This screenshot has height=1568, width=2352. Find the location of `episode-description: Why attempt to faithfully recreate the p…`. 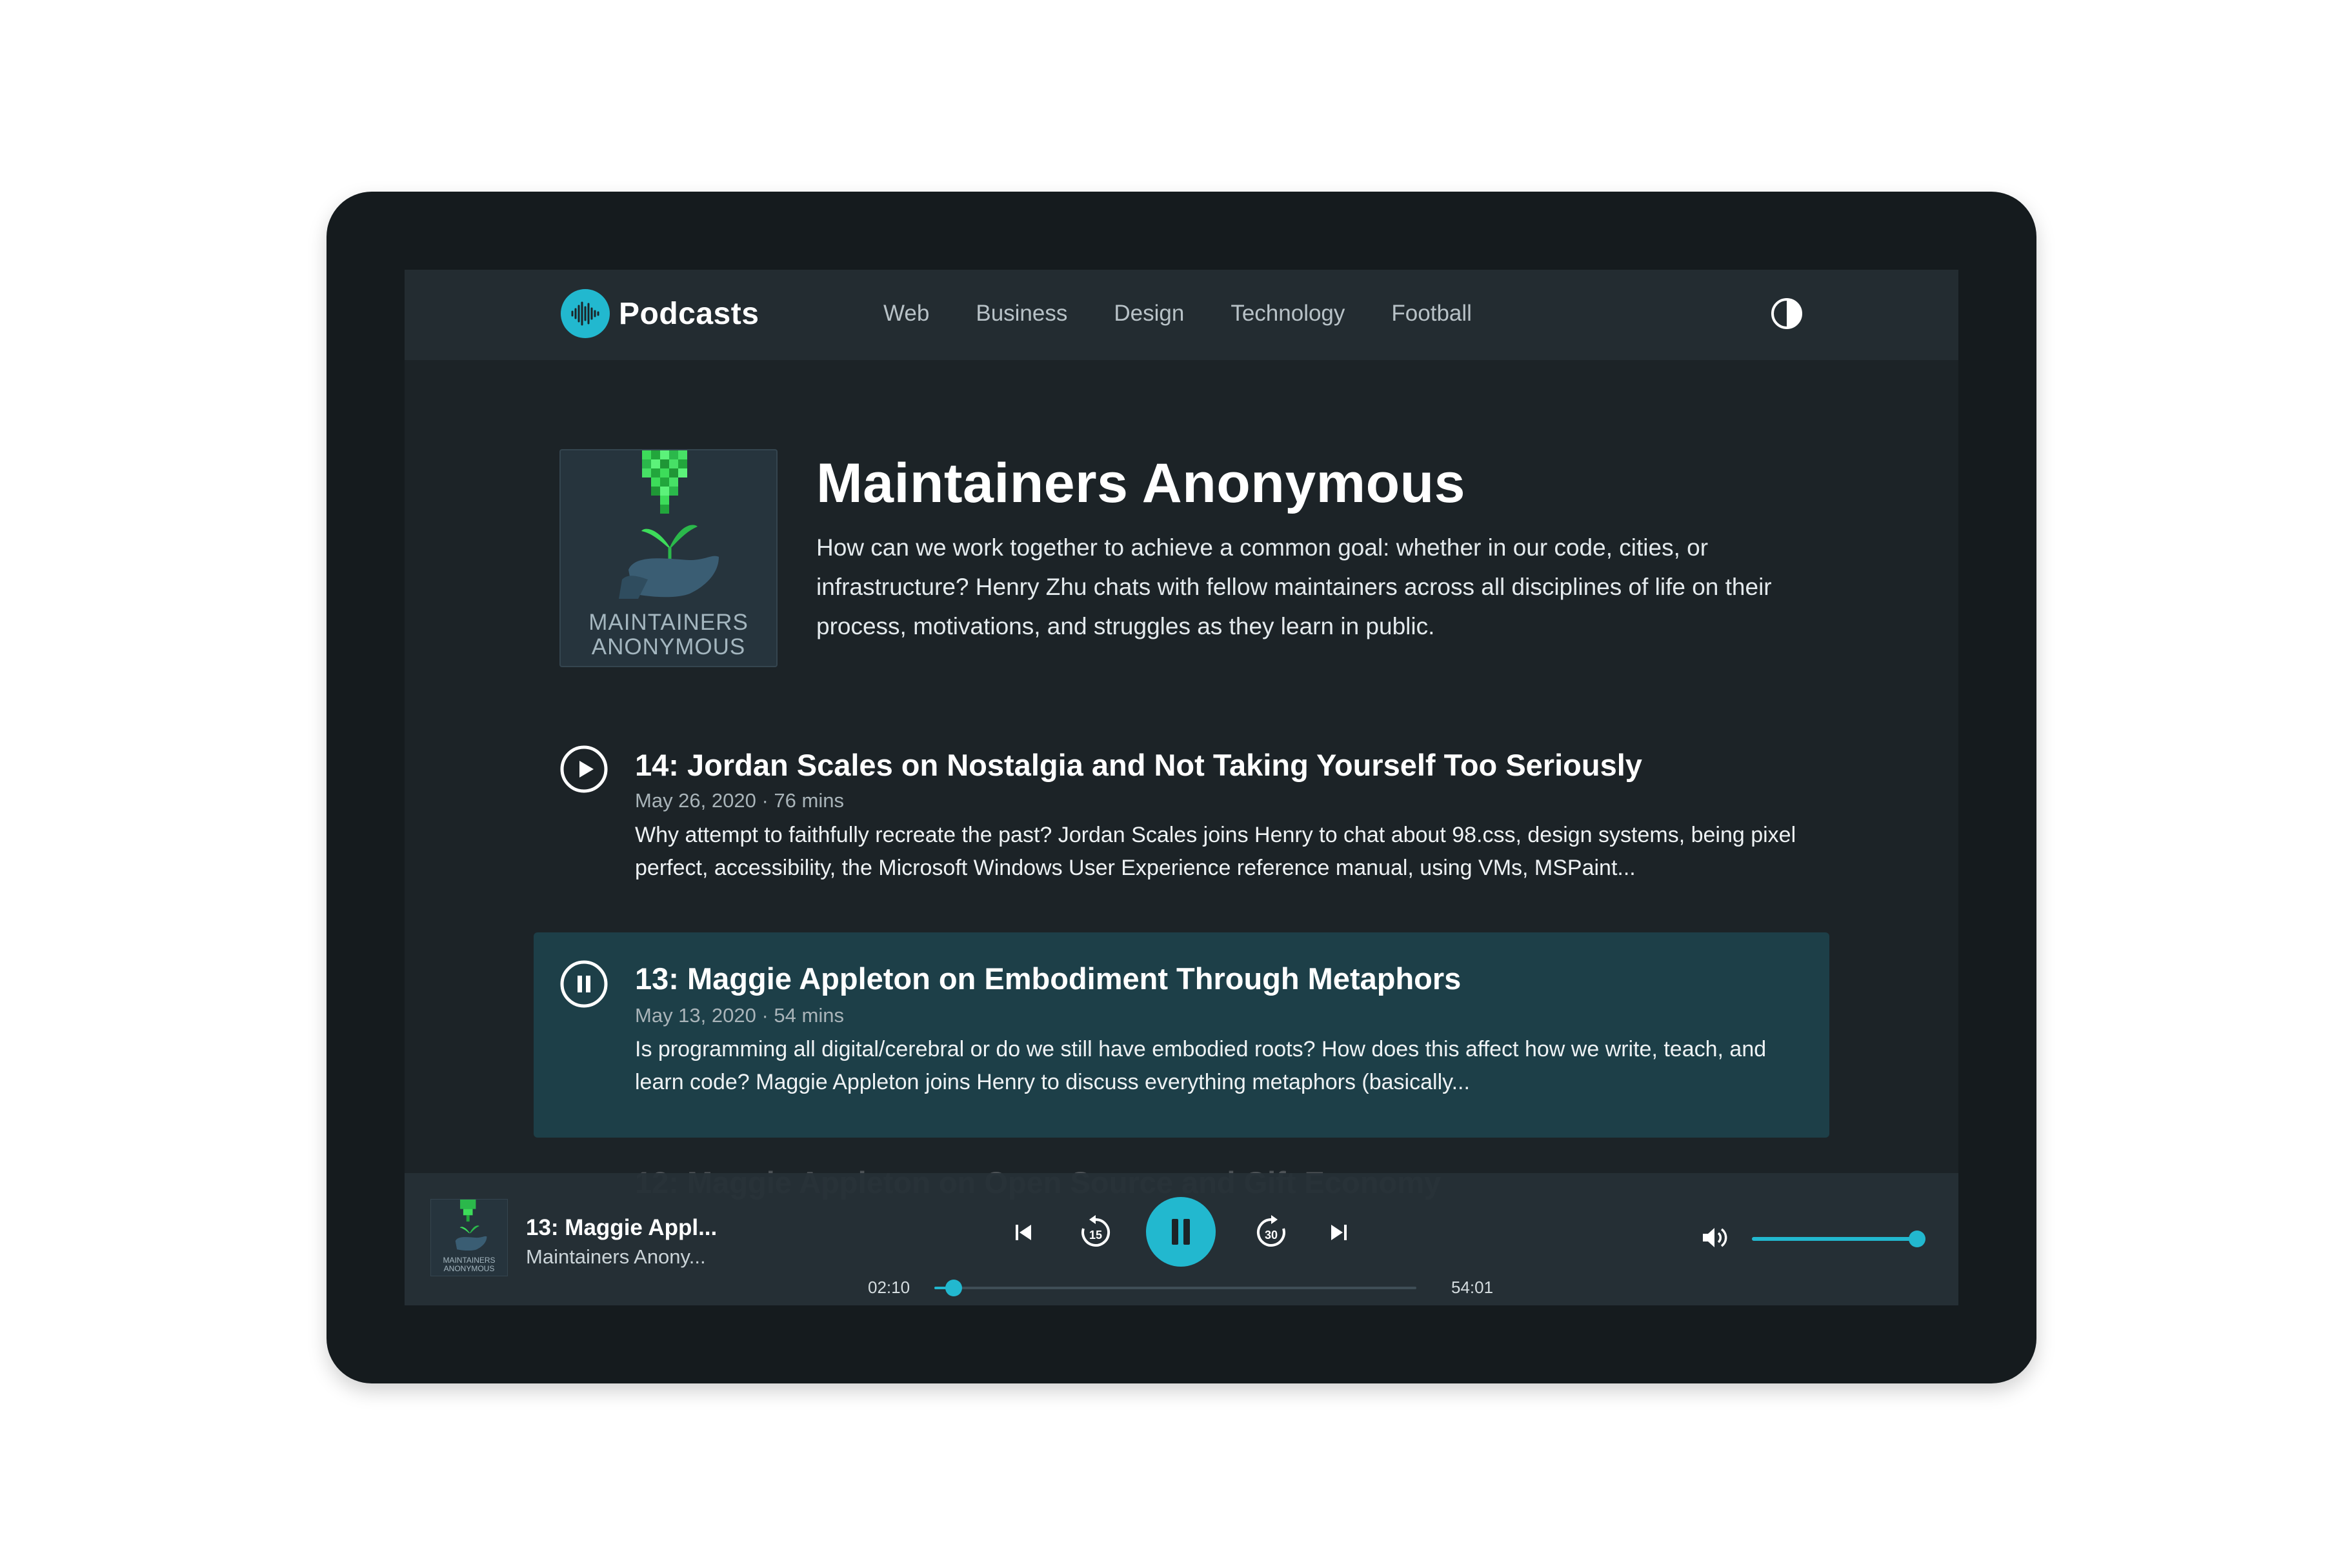

episode-description: Why attempt to faithfully recreate the p… is located at coordinates (1215, 851).